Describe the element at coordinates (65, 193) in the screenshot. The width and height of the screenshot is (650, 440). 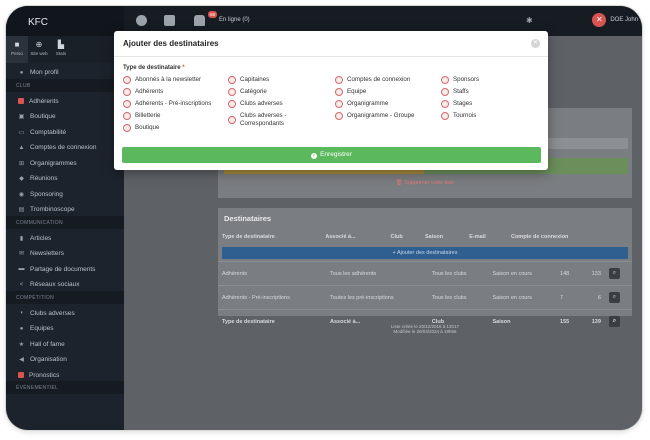
I see `sidebar-item-sponsoring: ◉ Sponsoring` at that location.